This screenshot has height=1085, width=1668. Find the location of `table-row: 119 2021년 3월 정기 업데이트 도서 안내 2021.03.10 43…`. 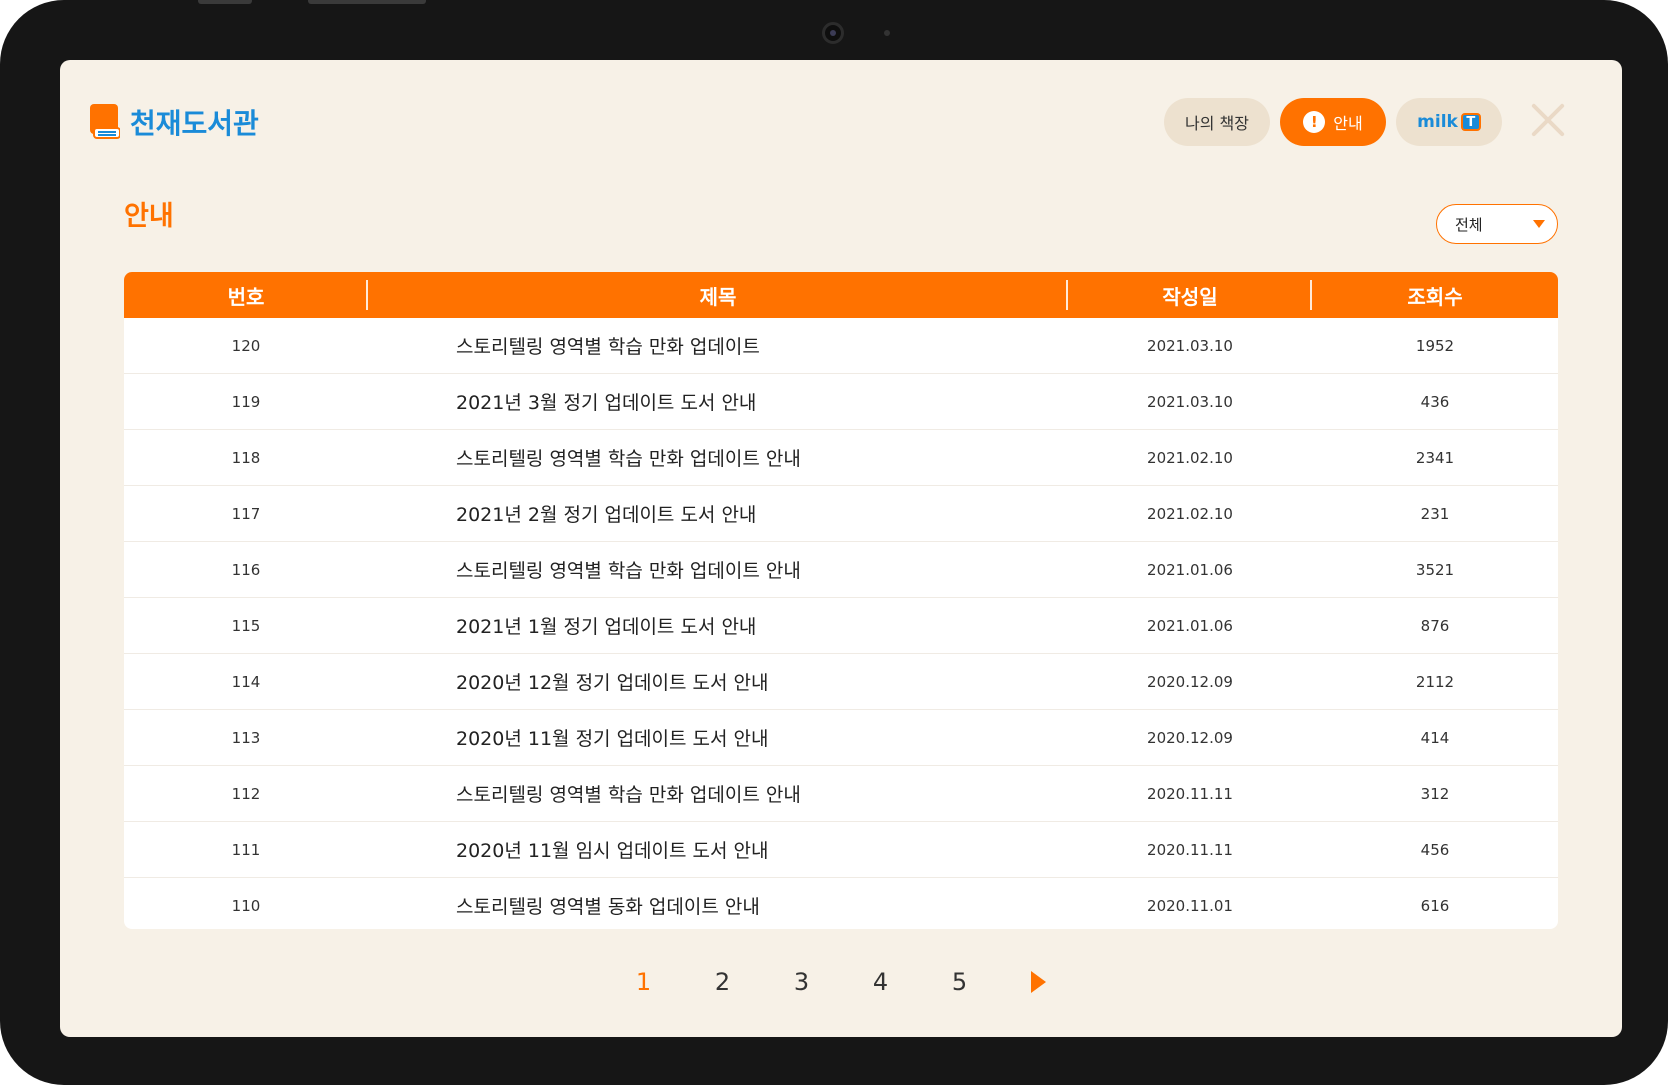

table-row: 119 2021년 3월 정기 업데이트 도서 안내 2021.03.10 43… is located at coordinates (841, 402).